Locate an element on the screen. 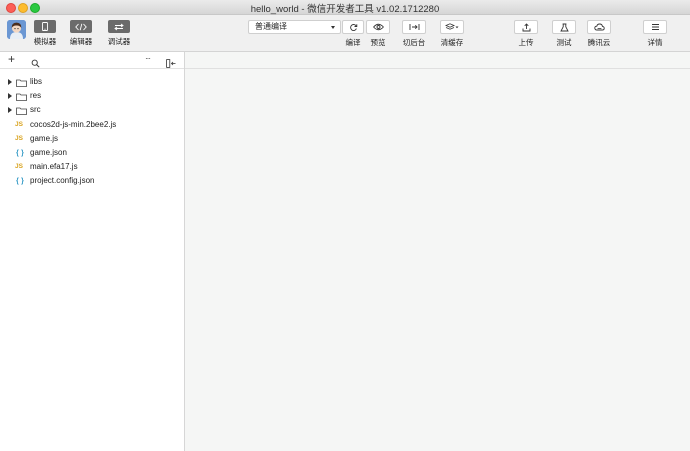 The height and width of the screenshot is (451, 690). user-avatar is located at coordinates (16, 29).